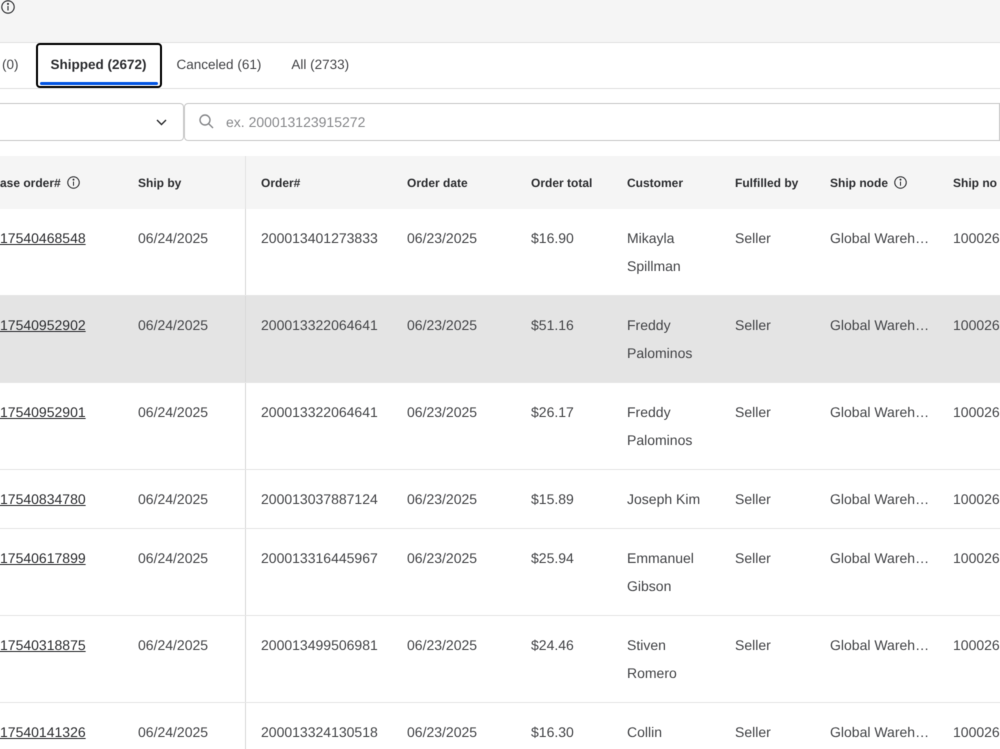 Image resolution: width=1000 pixels, height=749 pixels. Describe the element at coordinates (280, 183) in the screenshot. I see `column-header: Order#` at that location.